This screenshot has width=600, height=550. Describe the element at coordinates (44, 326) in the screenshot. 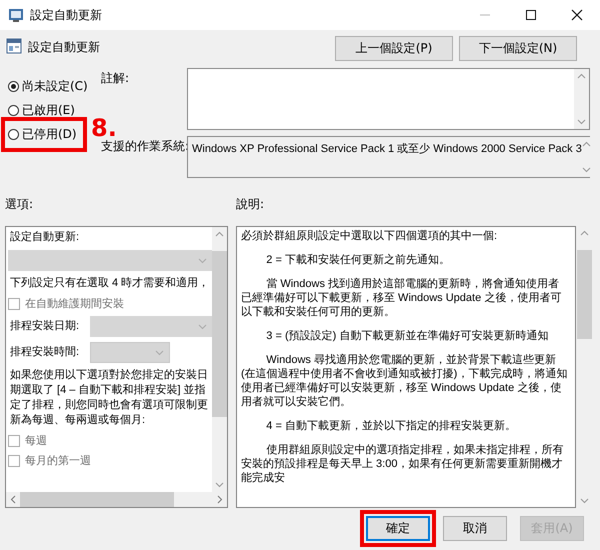

I see `option-label: 排程安裝日期:` at that location.